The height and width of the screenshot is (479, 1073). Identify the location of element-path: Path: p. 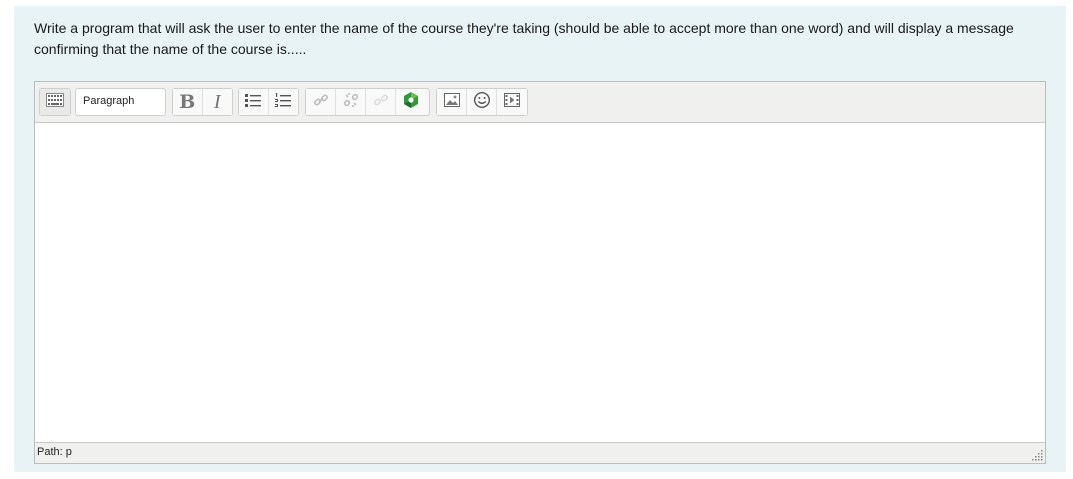
(54, 452).